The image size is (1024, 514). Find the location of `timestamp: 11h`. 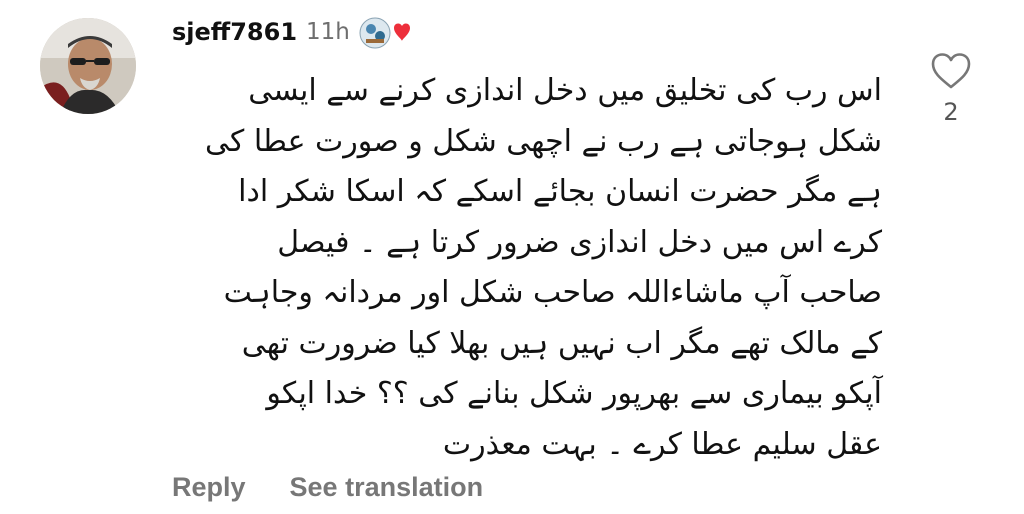

timestamp: 11h is located at coordinates (328, 32).